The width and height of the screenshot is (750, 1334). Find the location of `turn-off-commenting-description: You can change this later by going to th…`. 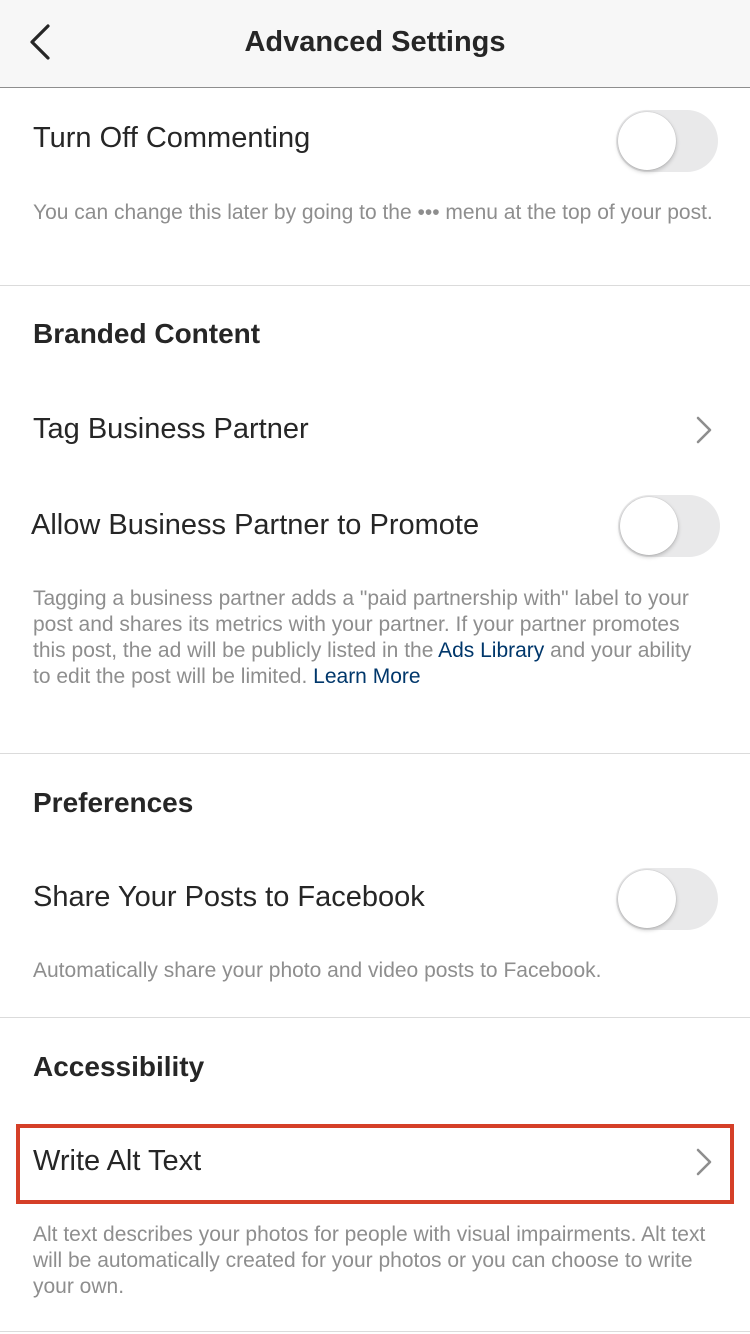

turn-off-commenting-description: You can change this later by going to th… is located at coordinates (373, 212).